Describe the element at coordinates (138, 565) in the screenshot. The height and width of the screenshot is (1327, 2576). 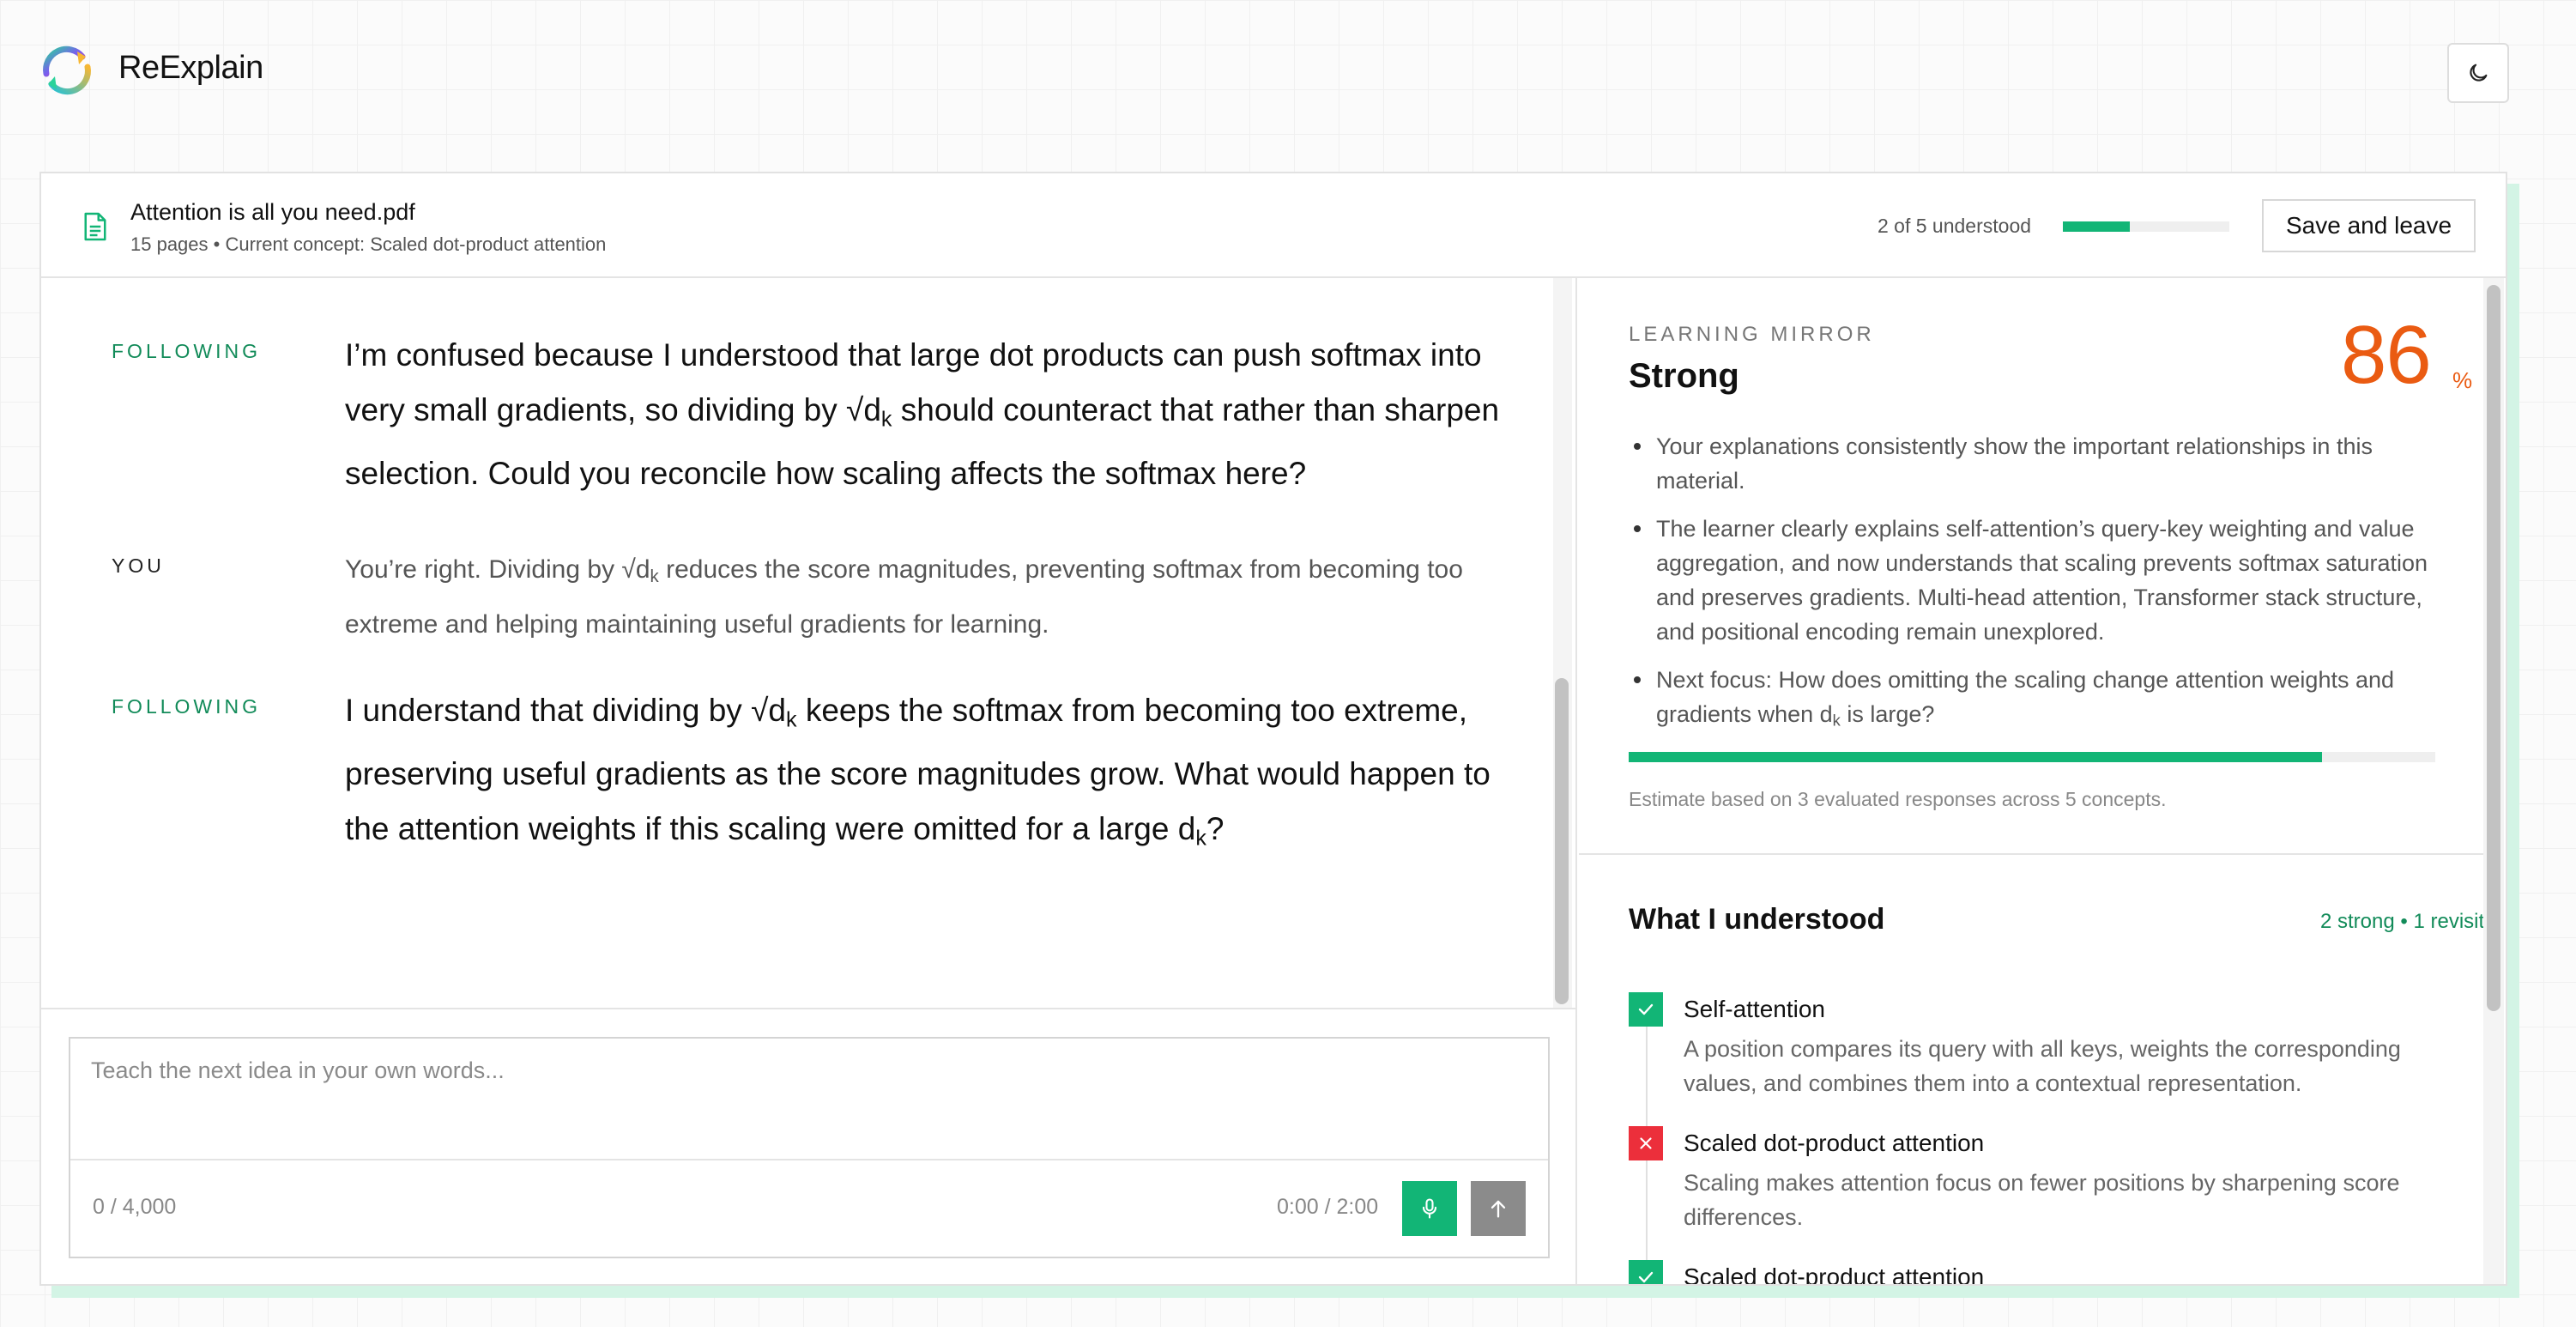
I see `message-role: YOU` at that location.